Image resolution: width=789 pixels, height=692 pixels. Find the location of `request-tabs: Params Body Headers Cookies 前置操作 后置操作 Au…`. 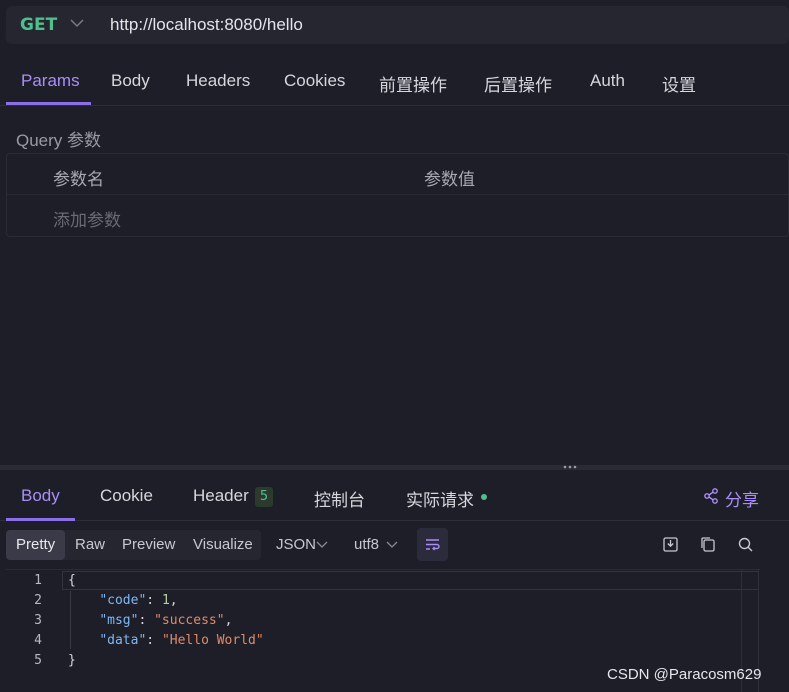

request-tabs: Params Body Headers Cookies 前置操作 后置操作 Au… is located at coordinates (394, 82).